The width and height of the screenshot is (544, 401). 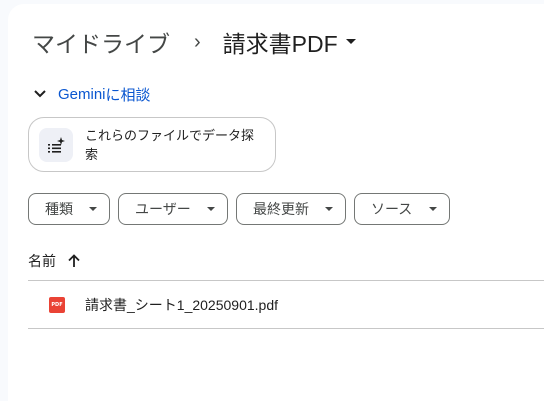 I want to click on filter-people-chip: ユーザー, so click(x=173, y=209).